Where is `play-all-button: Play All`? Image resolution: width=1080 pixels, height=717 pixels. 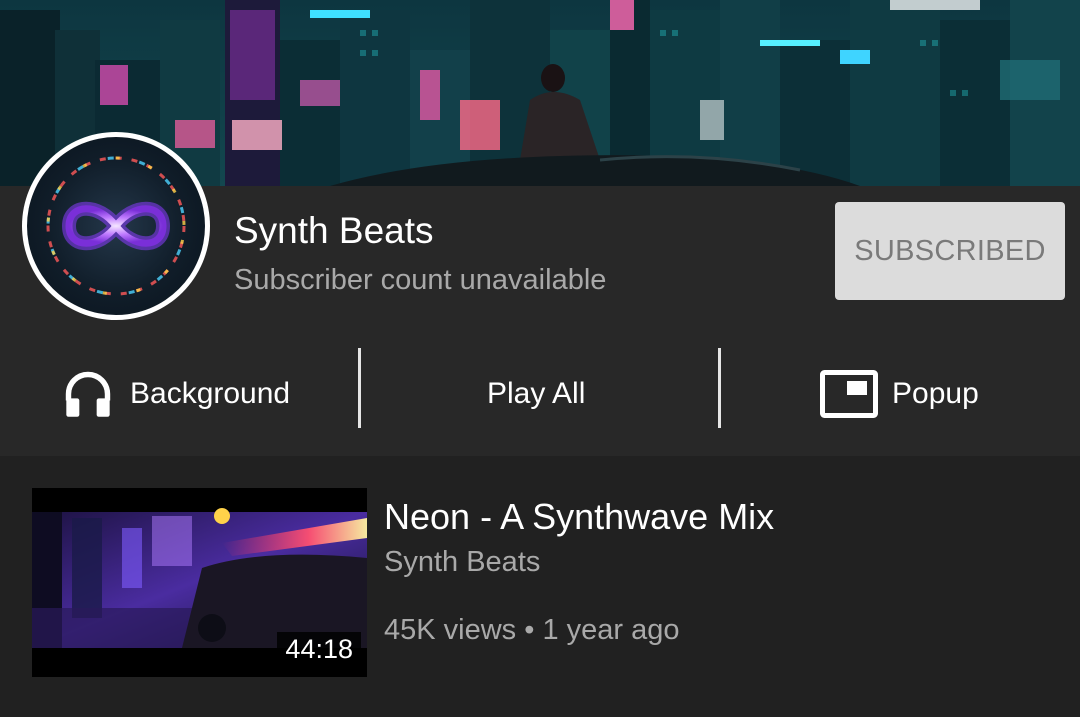 play-all-button: Play All is located at coordinates (536, 394).